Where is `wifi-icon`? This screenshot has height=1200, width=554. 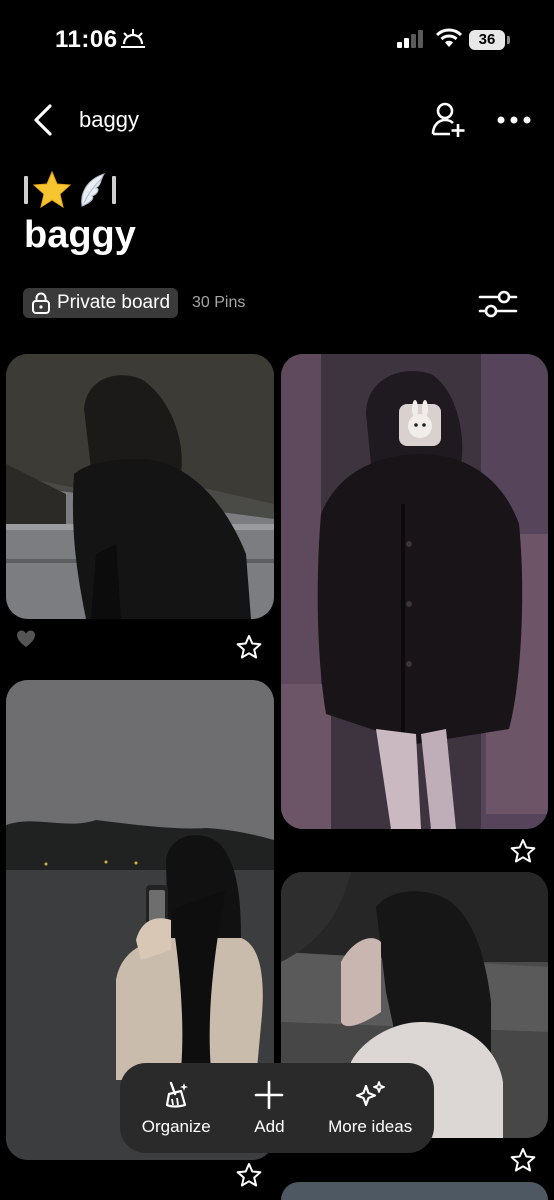
wifi-icon is located at coordinates (449, 37).